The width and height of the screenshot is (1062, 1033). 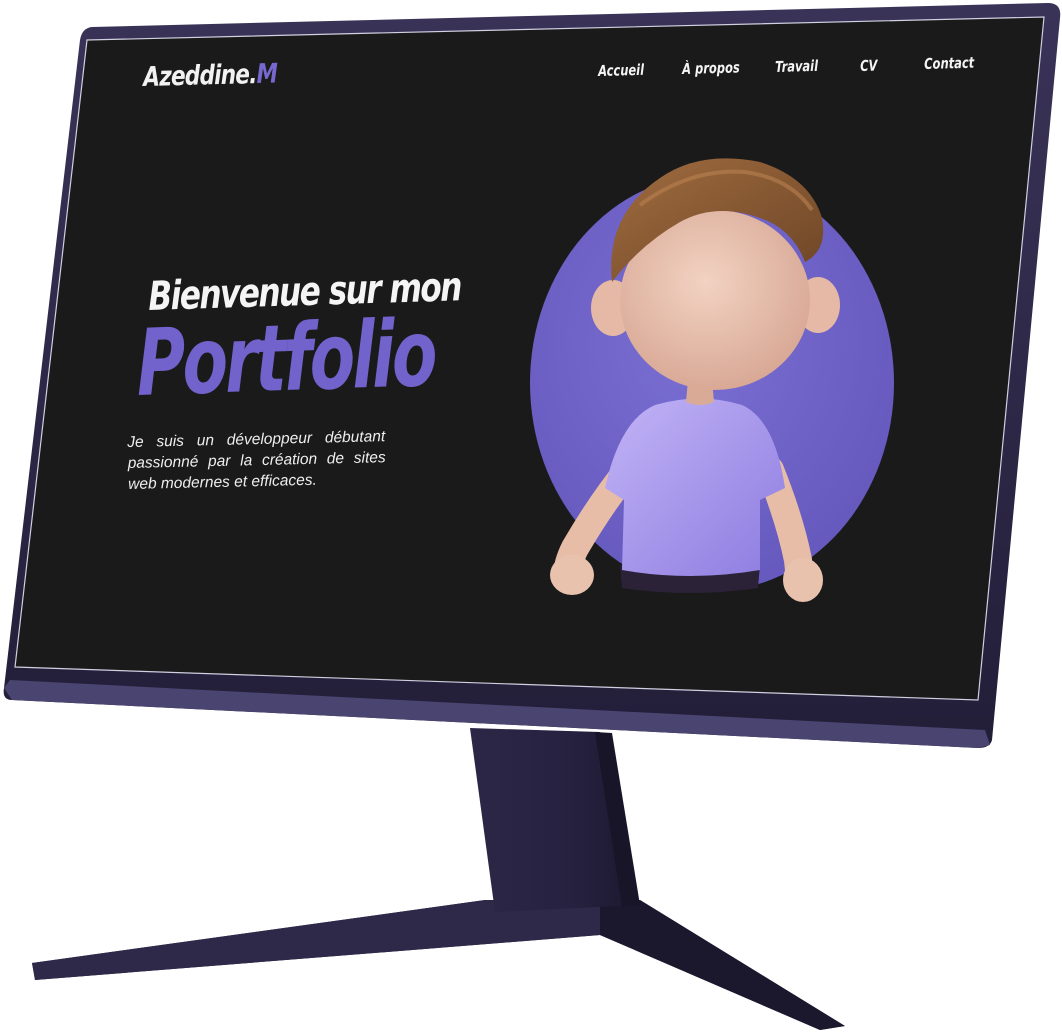 I want to click on avatar-shirt, so click(x=695, y=487).